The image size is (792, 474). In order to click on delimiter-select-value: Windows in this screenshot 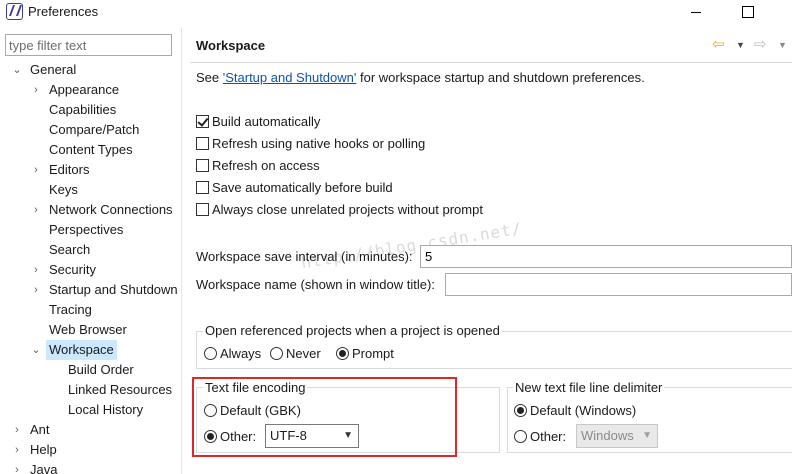, I will do `click(607, 435)`.